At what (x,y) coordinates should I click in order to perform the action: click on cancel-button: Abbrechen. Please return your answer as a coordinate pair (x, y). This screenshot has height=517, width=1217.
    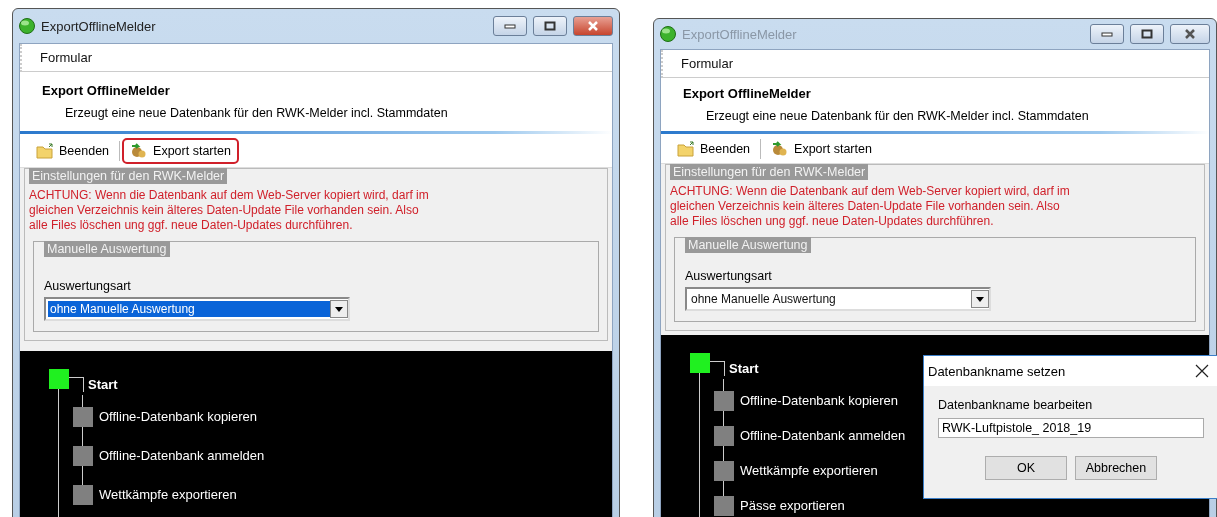
    Looking at the image, I should click on (1116, 468).